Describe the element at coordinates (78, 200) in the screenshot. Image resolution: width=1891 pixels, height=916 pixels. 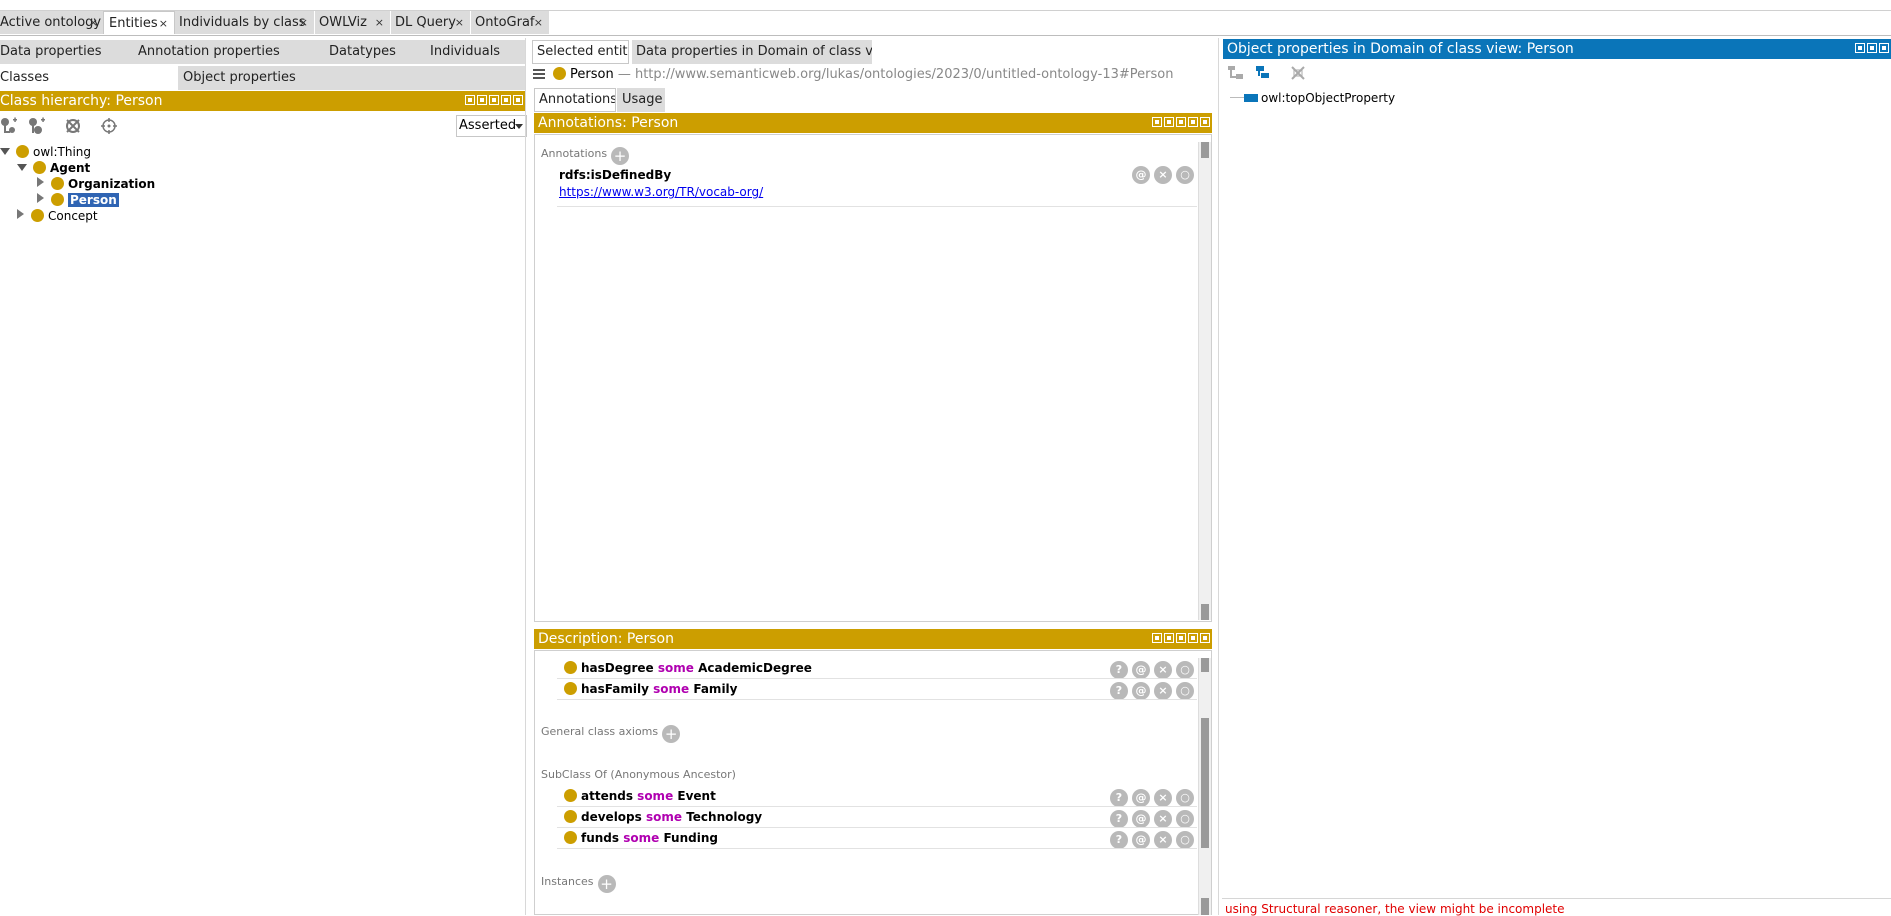
I see `tree-node-person: Person` at that location.